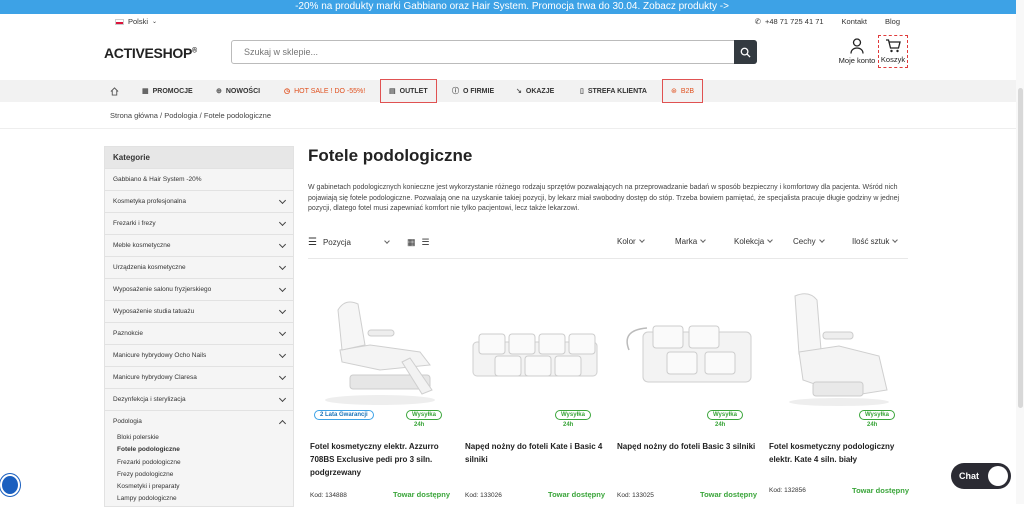 The height and width of the screenshot is (507, 1024). What do you see at coordinates (180, 115) in the screenshot?
I see `breadcrumb-podologia: Podologia` at bounding box center [180, 115].